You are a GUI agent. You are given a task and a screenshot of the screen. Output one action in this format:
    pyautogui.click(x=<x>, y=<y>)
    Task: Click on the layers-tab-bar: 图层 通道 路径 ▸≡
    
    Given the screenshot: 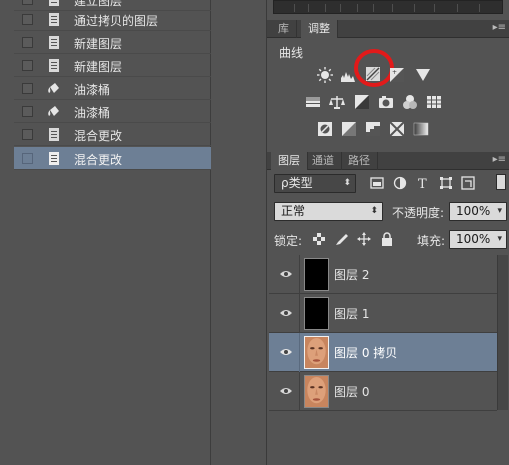 What is the action you would take?
    pyautogui.click(x=388, y=161)
    